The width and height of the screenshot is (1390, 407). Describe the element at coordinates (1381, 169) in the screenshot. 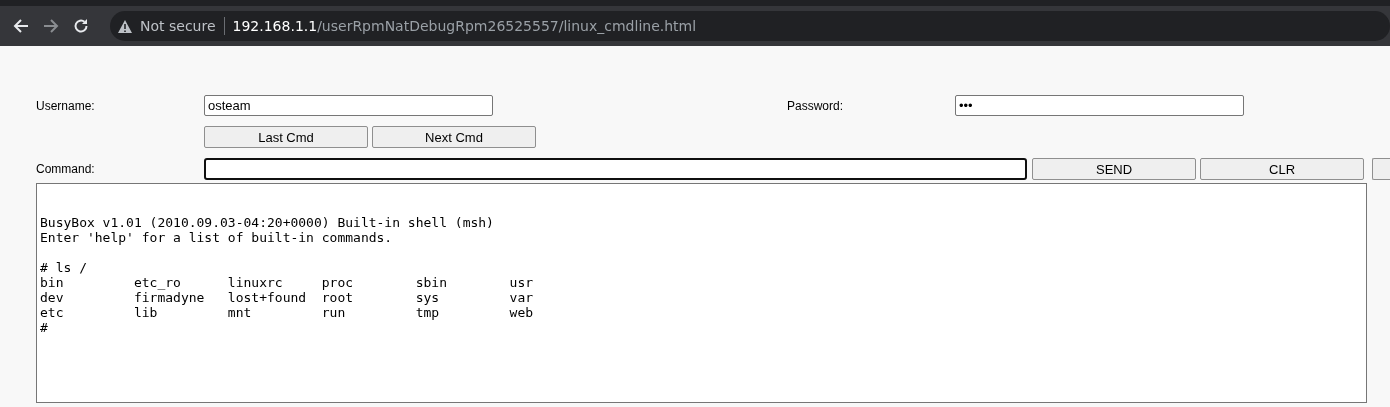

I see `partial-button` at that location.